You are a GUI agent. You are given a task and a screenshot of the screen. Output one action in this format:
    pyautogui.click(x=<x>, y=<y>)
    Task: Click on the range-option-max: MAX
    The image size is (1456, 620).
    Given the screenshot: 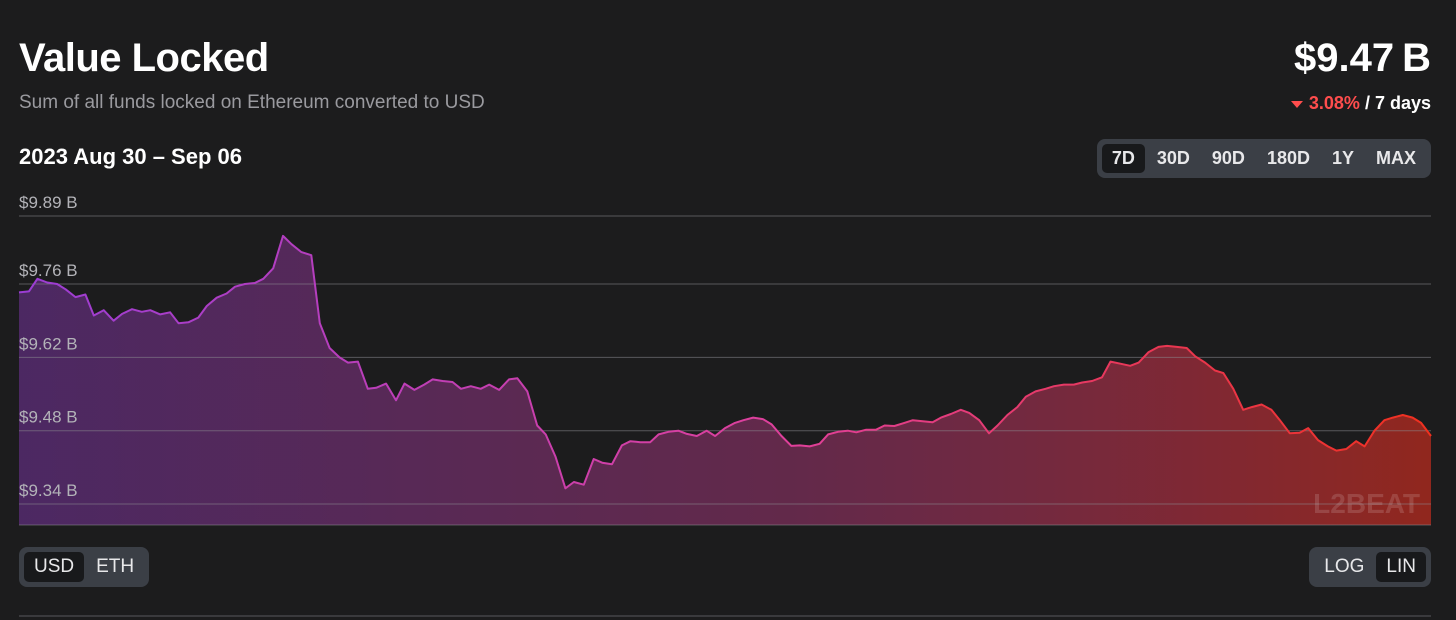 What is the action you would take?
    pyautogui.click(x=1396, y=158)
    